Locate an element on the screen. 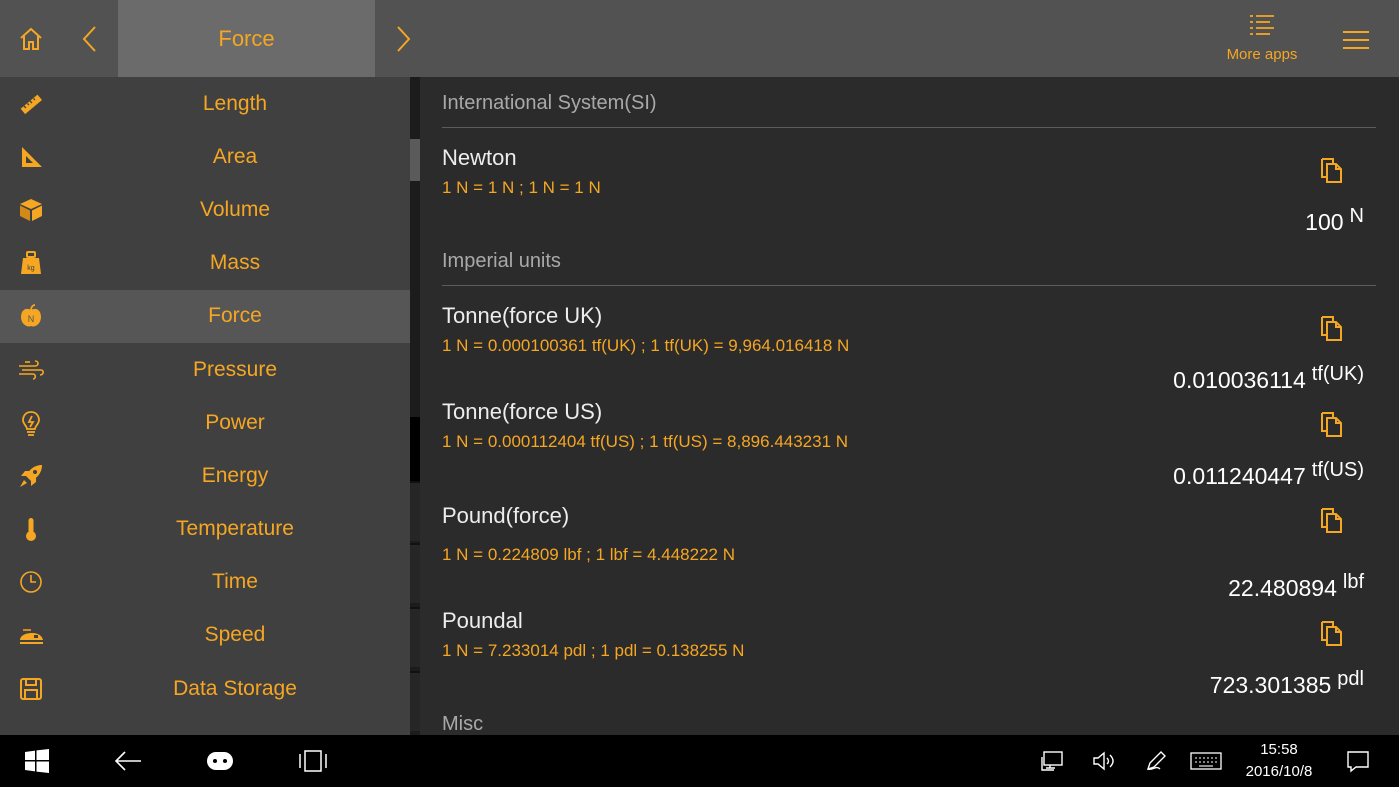 The height and width of the screenshot is (787, 1399). sidebar-item-label: Pressure is located at coordinates (235, 369).